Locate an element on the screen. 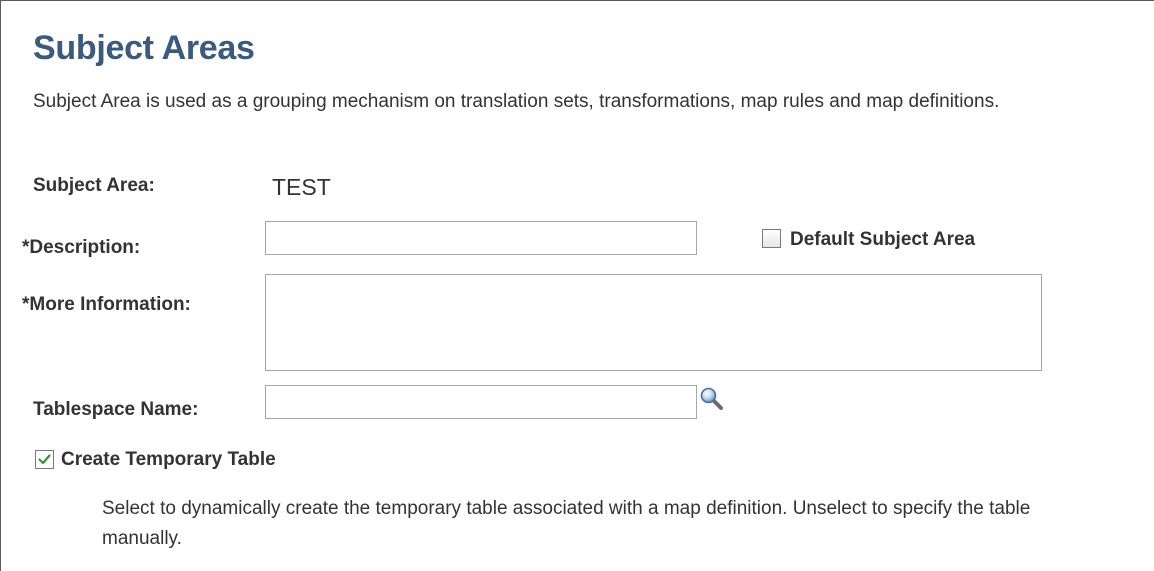  subject-area-label: Subject Area: is located at coordinates (94, 185).